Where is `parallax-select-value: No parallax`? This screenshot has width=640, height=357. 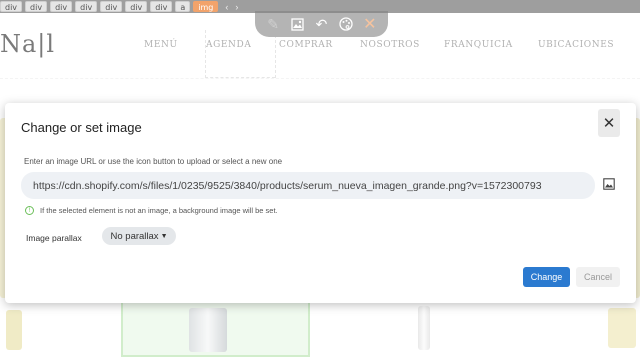 parallax-select-value: No parallax is located at coordinates (134, 236).